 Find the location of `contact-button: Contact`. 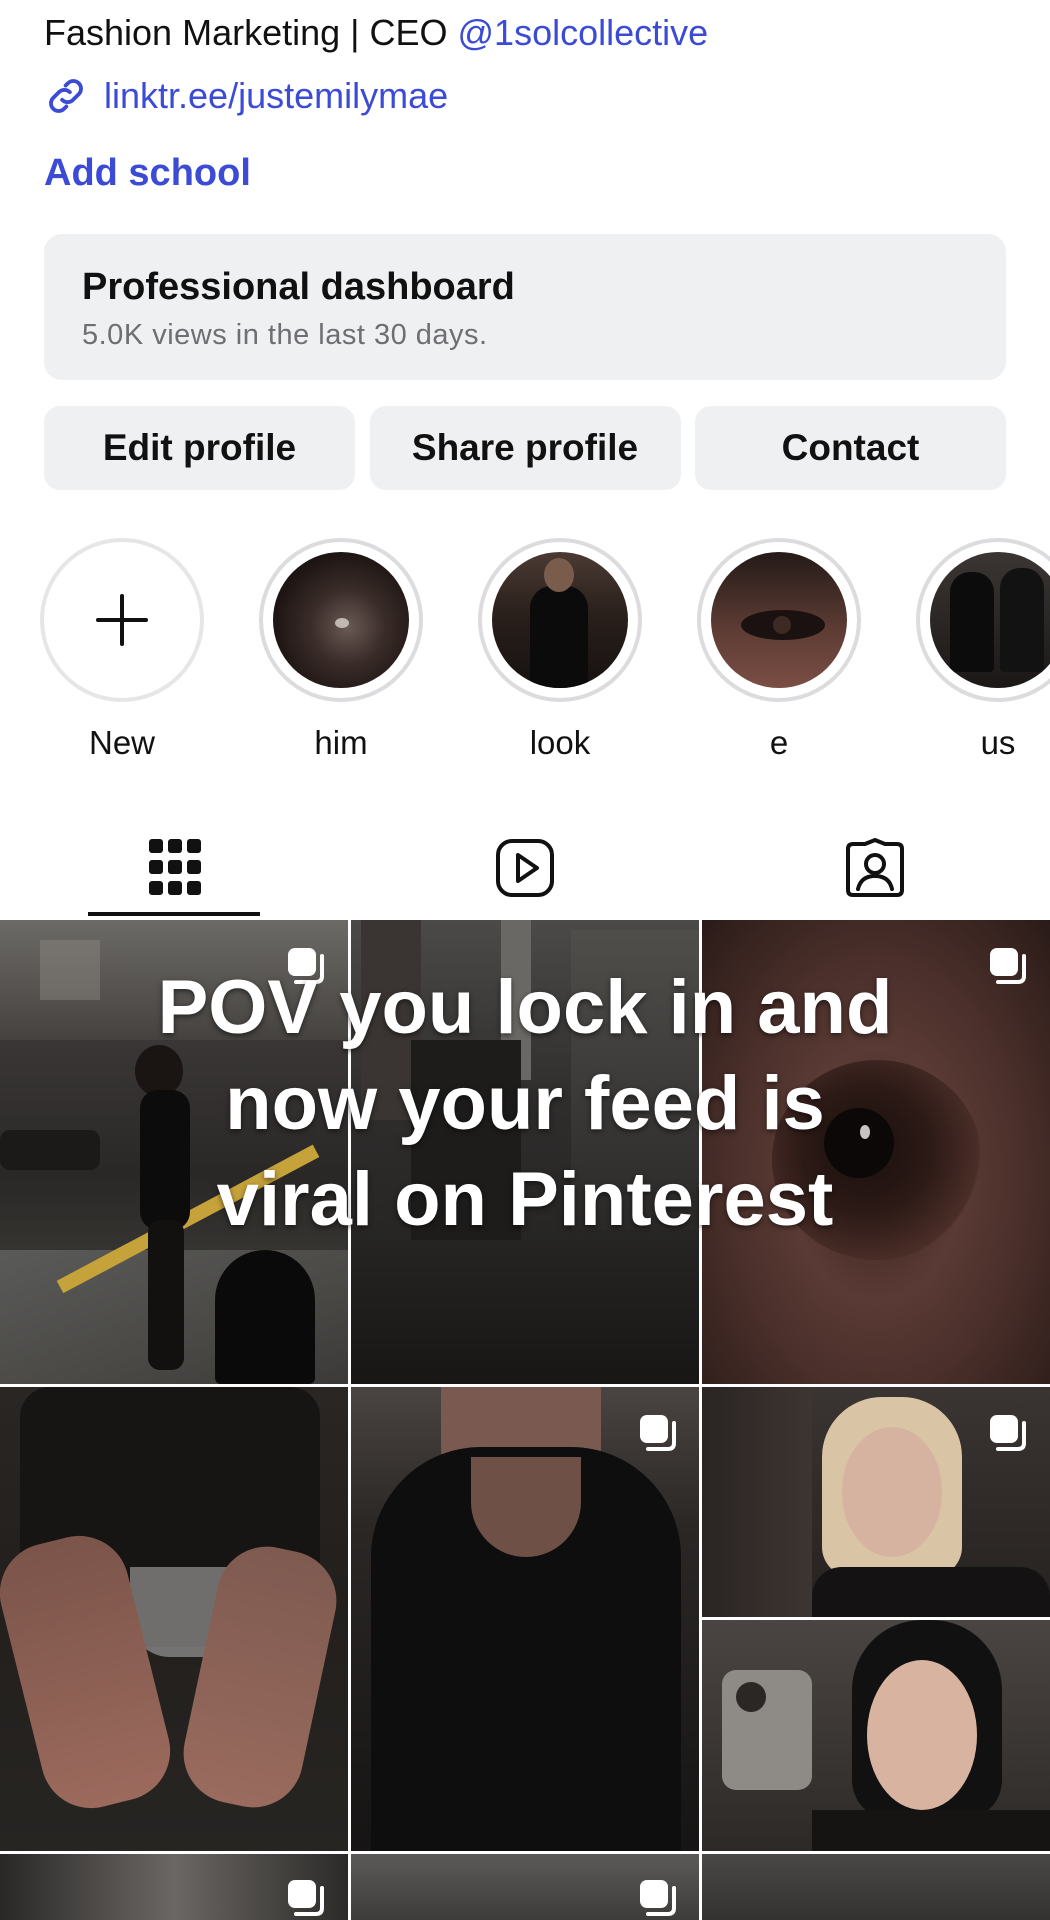

contact-button: Contact is located at coordinates (850, 448).